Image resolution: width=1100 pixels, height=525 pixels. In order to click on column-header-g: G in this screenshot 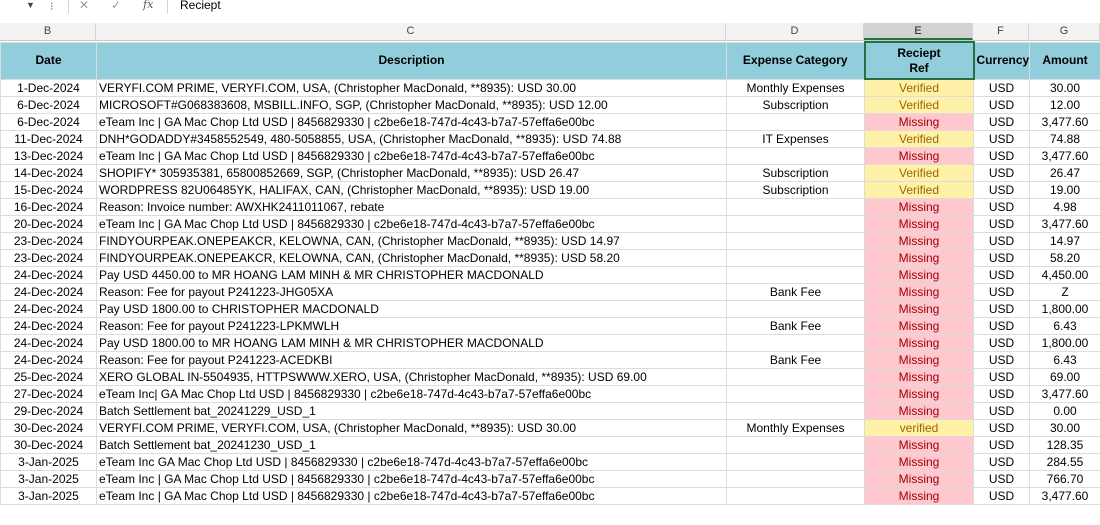, I will do `click(1064, 31)`.